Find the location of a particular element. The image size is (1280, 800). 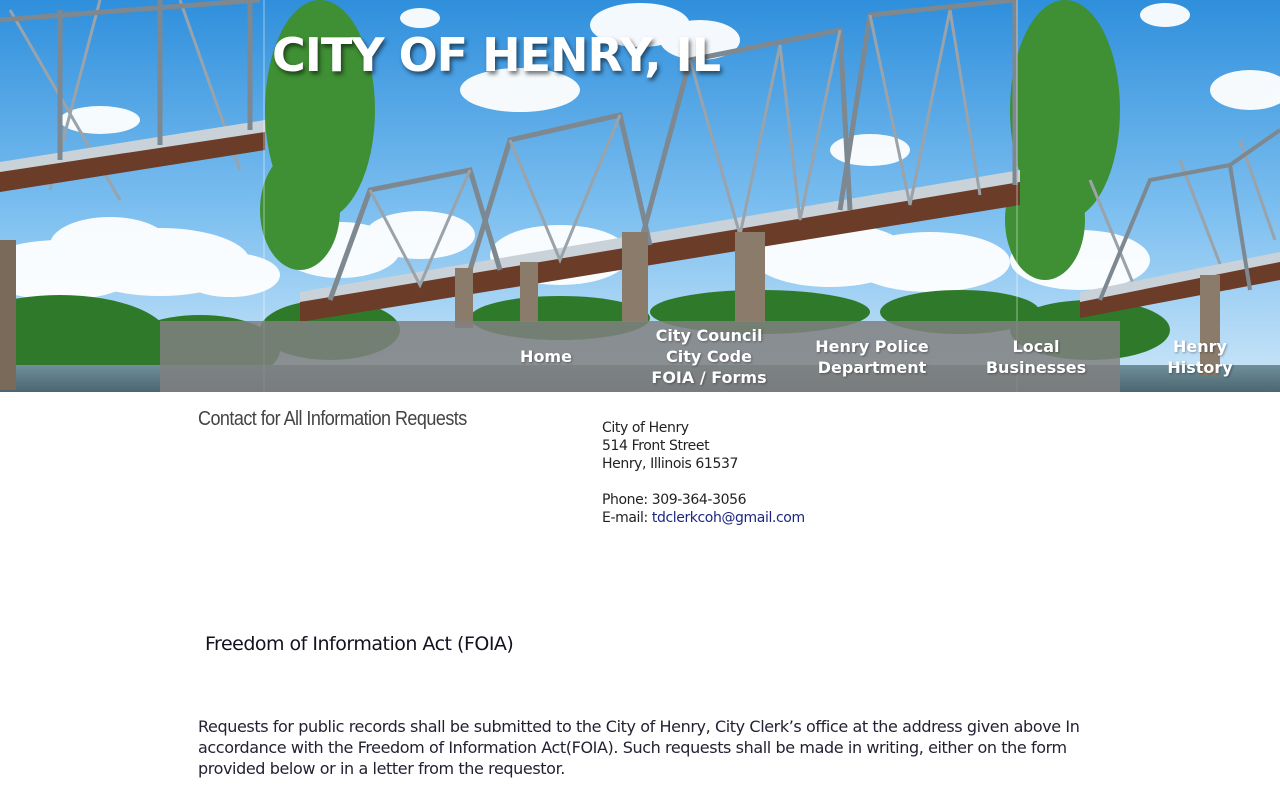

phone-number: Phone: 309-364-3056 is located at coordinates (674, 500).